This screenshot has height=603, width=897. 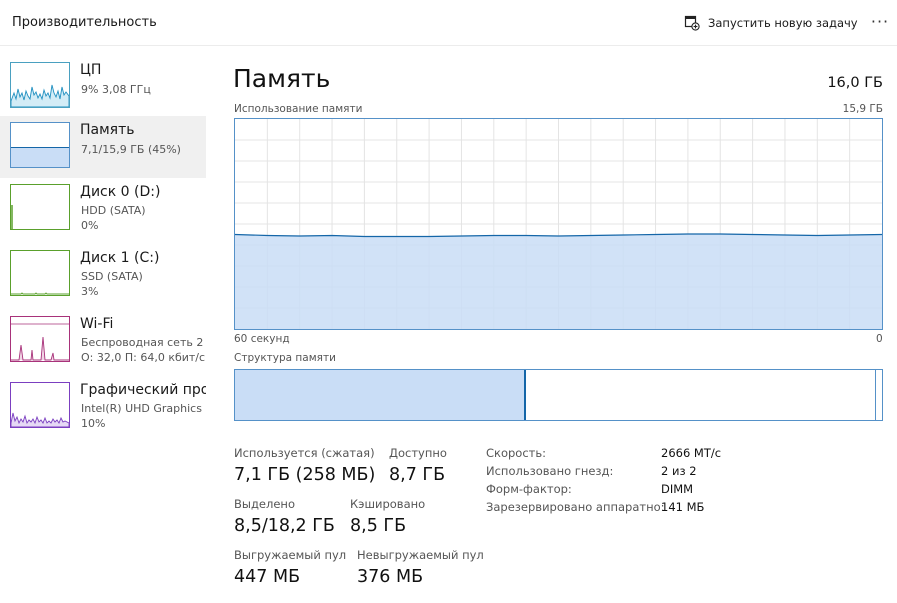 What do you see at coordinates (418, 453) in the screenshot?
I see `available-label: Доступно` at bounding box center [418, 453].